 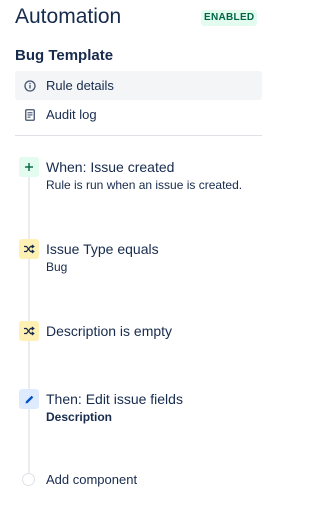 I want to click on nav-item-label: Audit log, so click(x=71, y=114).